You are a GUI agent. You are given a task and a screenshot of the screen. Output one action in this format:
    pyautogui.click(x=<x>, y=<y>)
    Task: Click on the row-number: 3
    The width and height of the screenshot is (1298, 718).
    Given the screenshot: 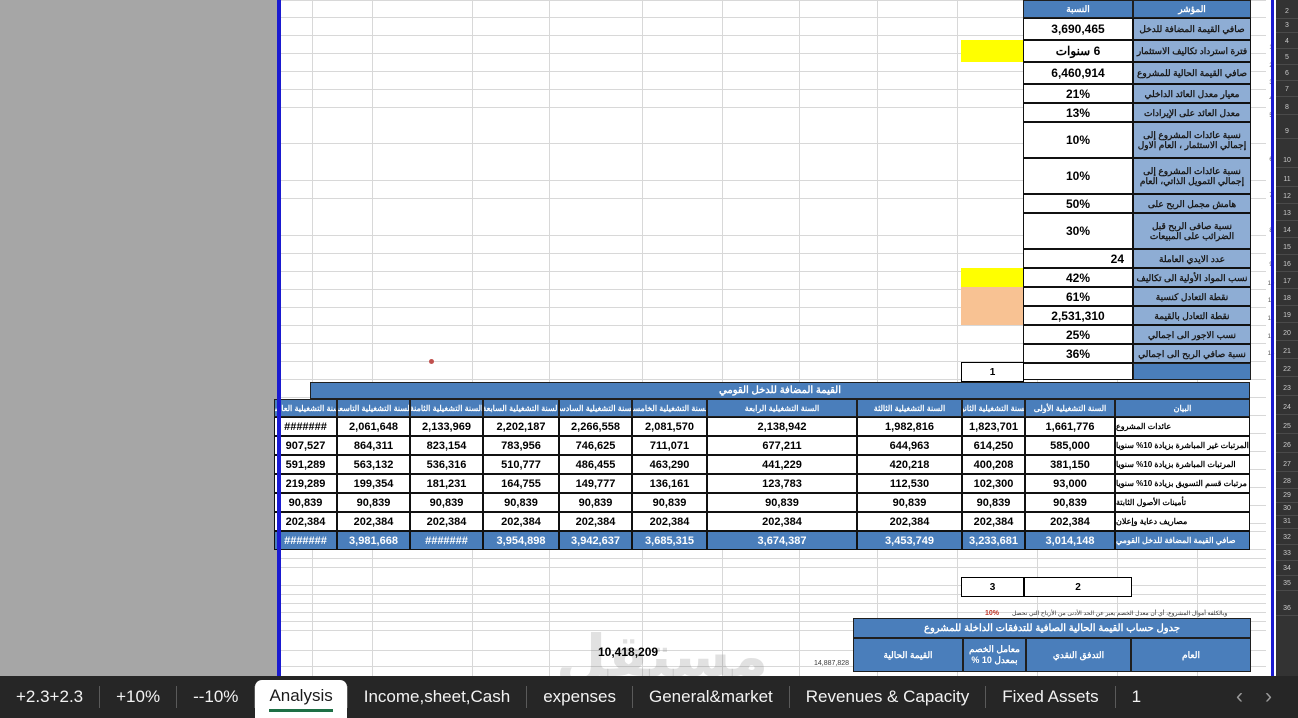 What is the action you would take?
    pyautogui.click(x=1287, y=26)
    